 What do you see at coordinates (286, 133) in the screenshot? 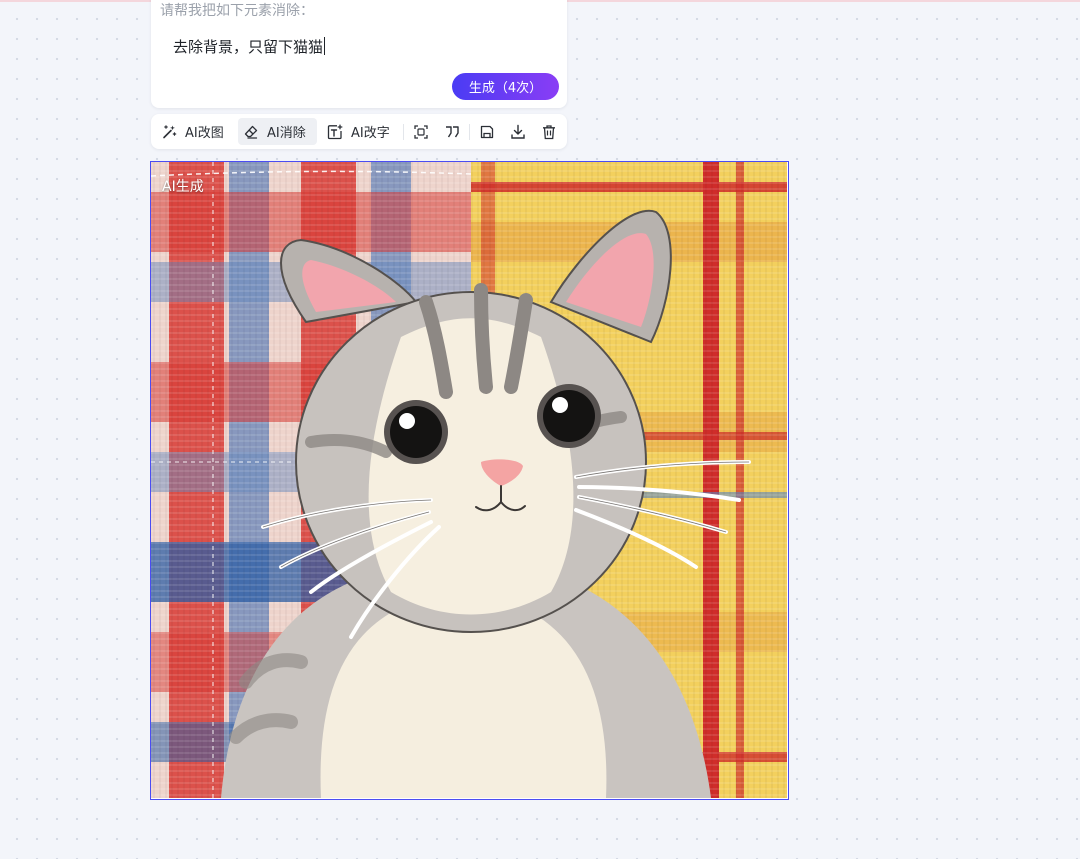
I see `ai-erase-label: AI消除` at bounding box center [286, 133].